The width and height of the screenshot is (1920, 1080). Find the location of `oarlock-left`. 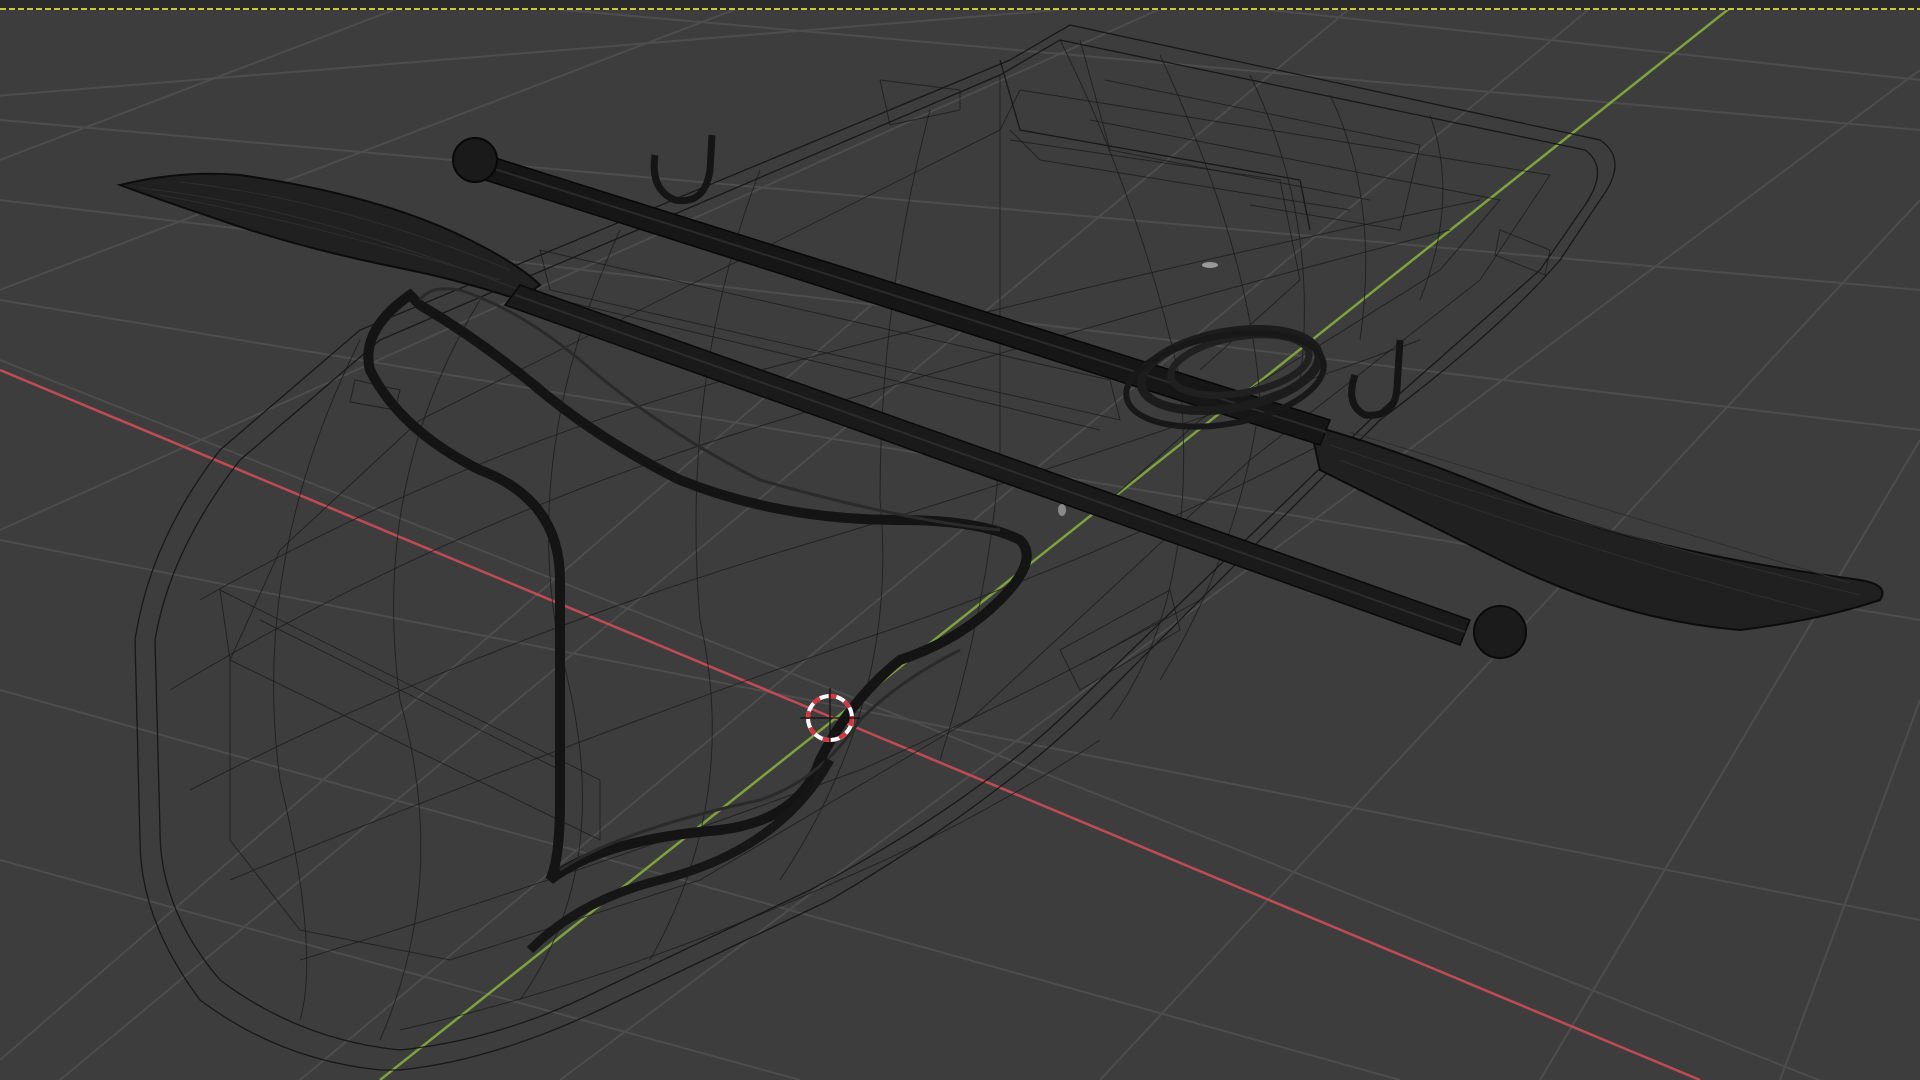

oarlock-left is located at coordinates (683, 169).